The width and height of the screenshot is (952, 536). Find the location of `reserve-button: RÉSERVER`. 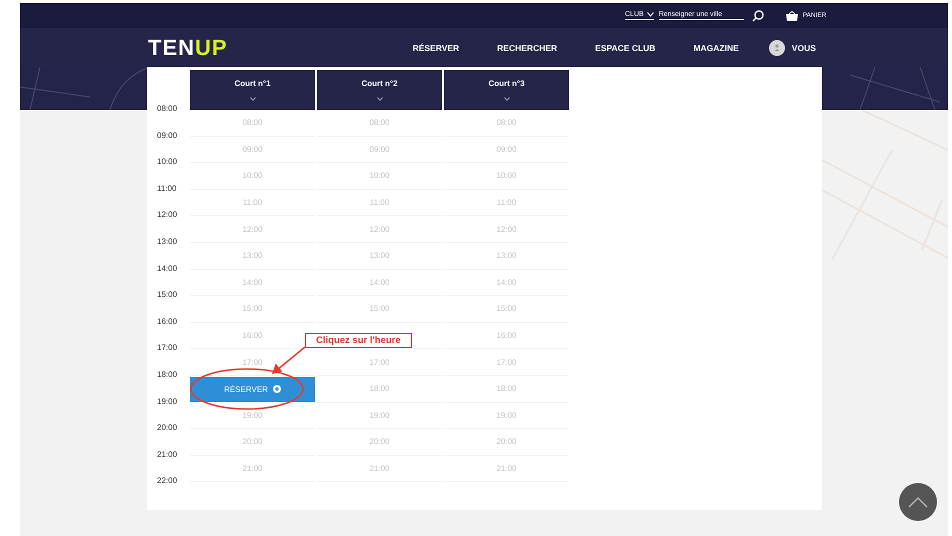

reserve-button: RÉSERVER is located at coordinates (252, 389).